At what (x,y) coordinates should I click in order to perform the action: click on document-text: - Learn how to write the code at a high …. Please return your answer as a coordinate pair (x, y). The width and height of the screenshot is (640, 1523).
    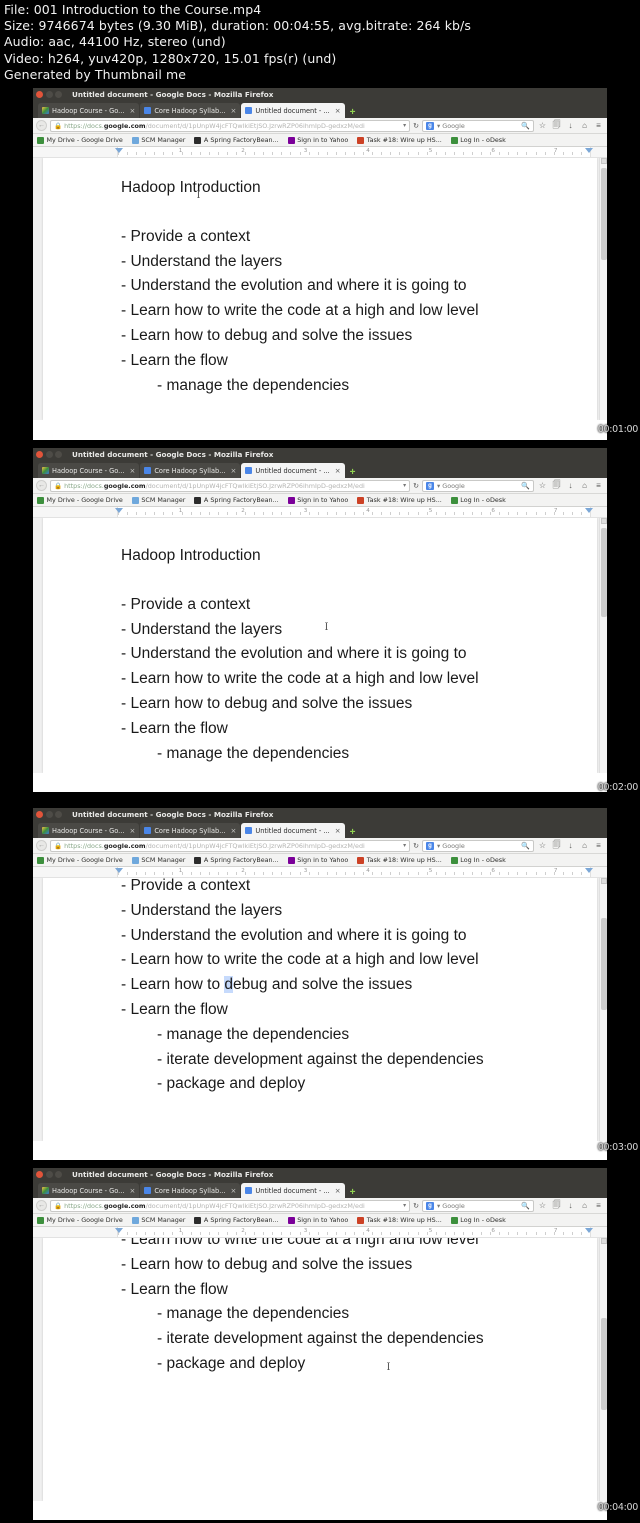
    Looking at the image, I should click on (354, 1307).